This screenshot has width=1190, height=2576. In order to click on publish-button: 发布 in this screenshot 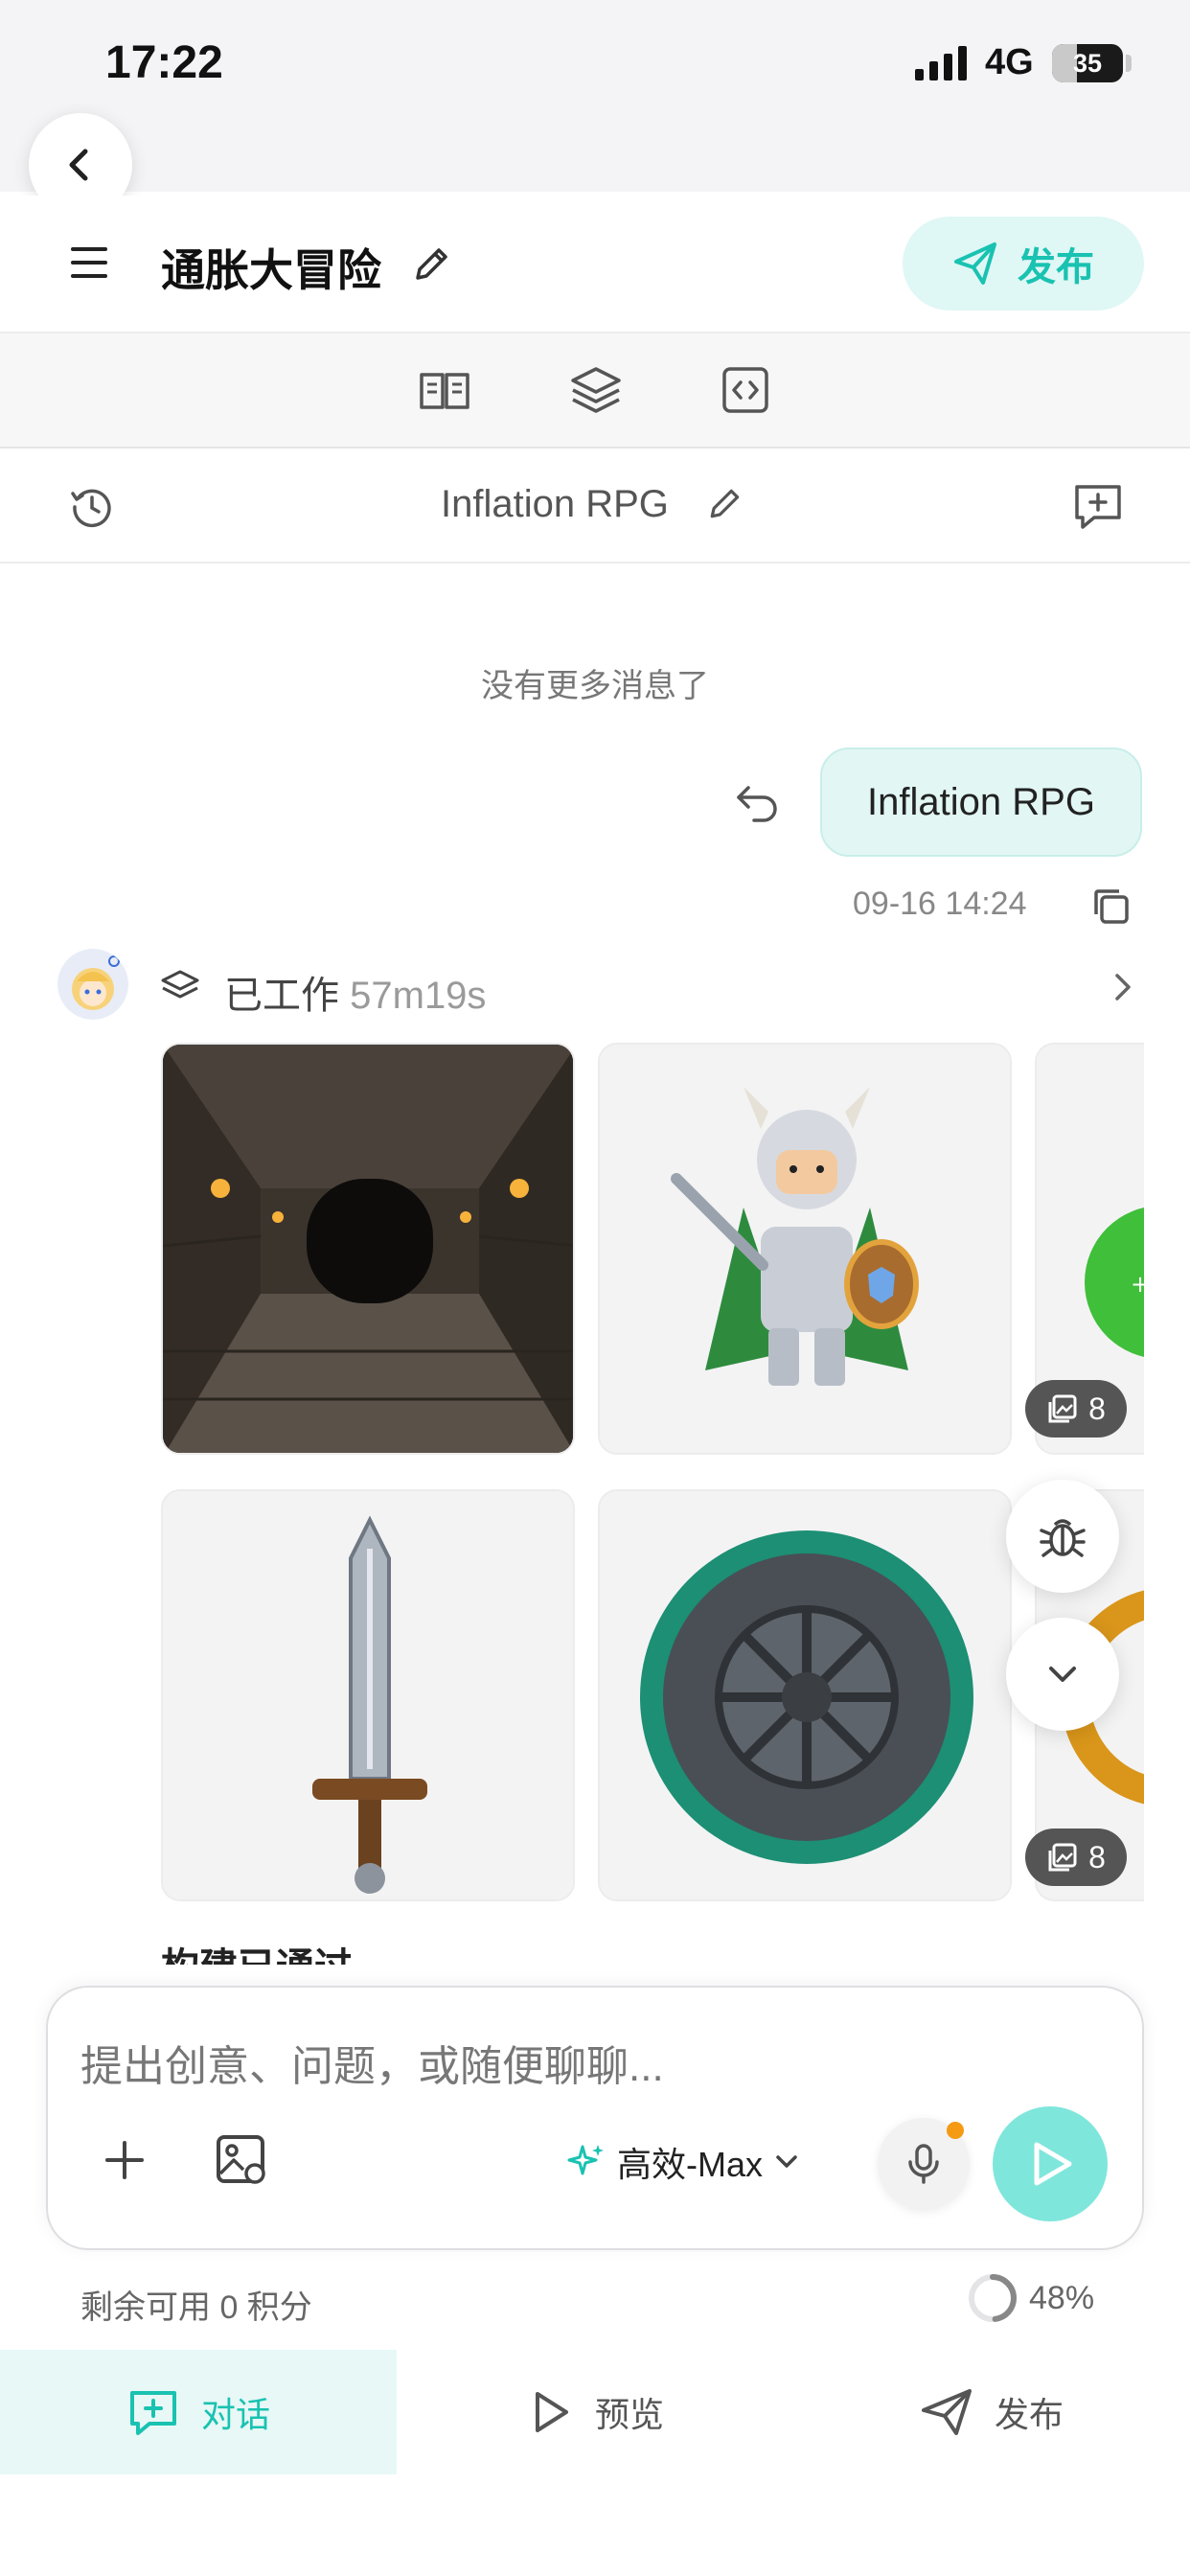, I will do `click(1023, 263)`.